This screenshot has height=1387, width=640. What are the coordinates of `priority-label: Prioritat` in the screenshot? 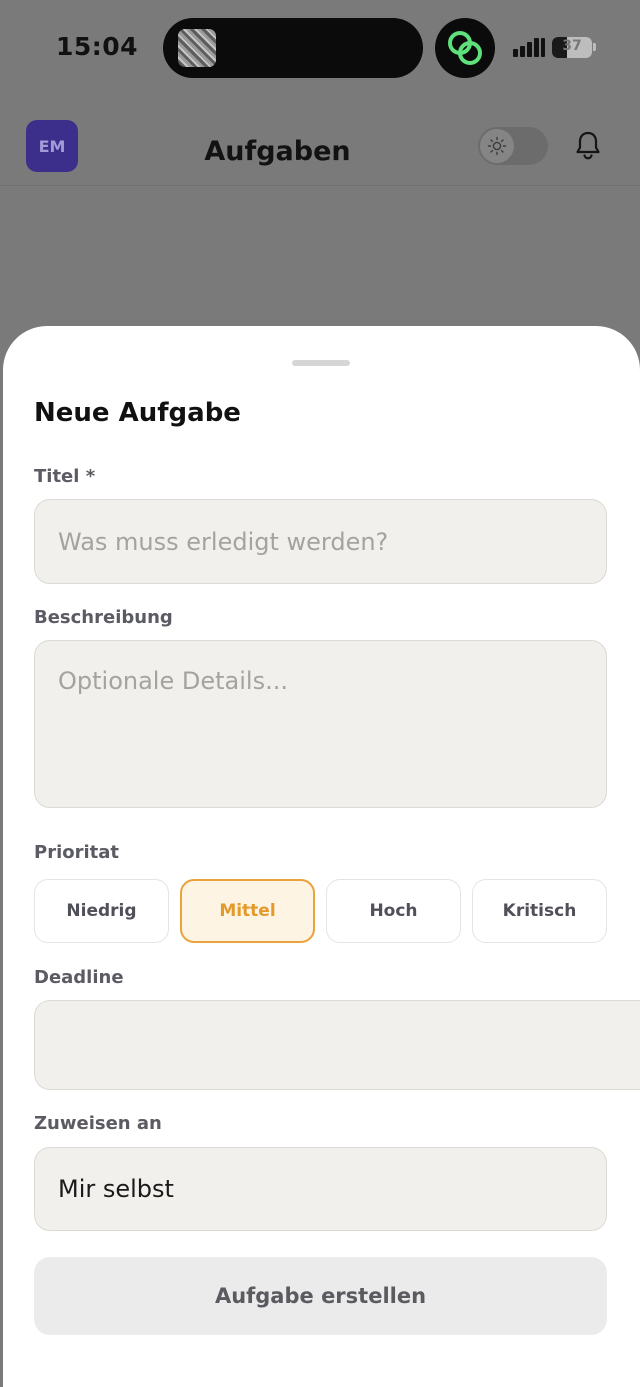 It's located at (77, 852).